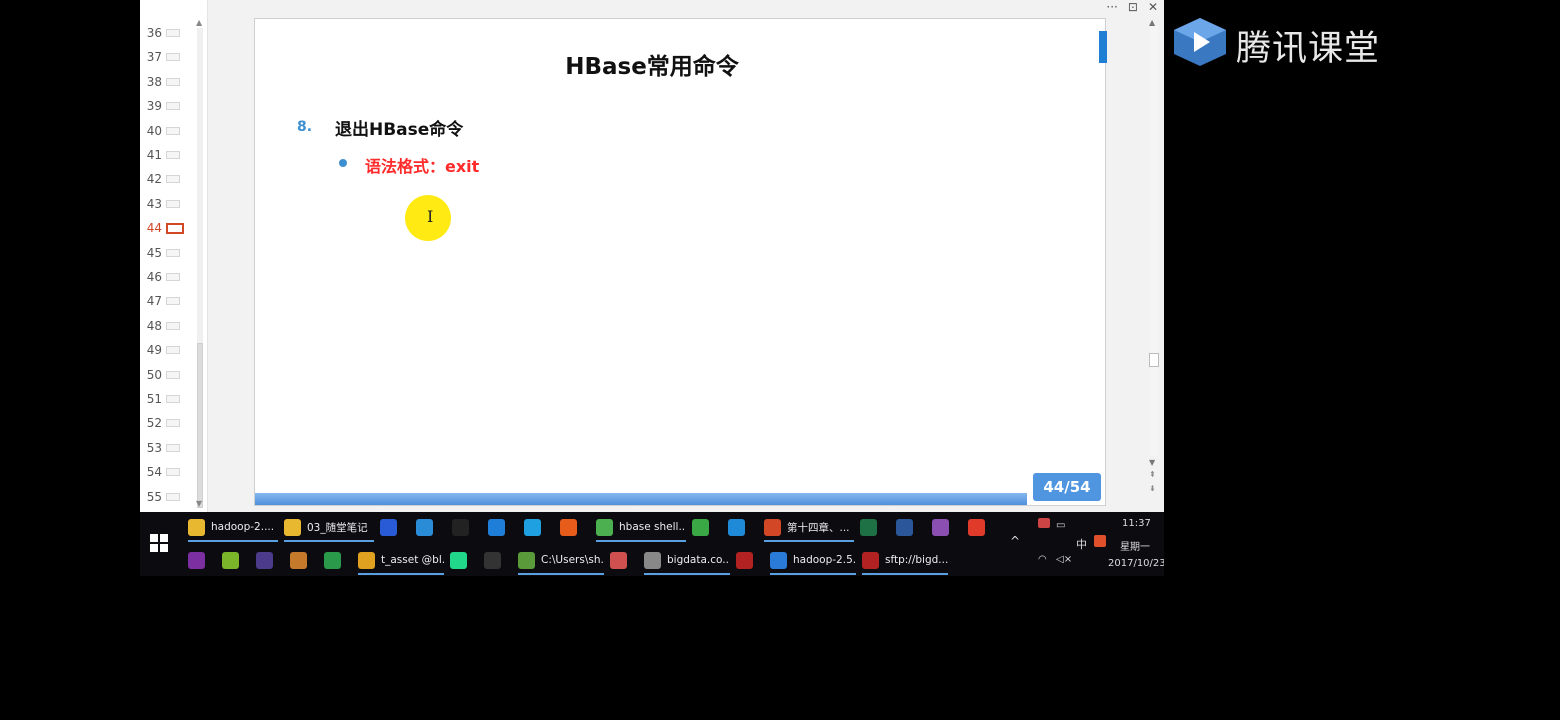 The height and width of the screenshot is (720, 1560). I want to click on slide-thumbnail: 47, so click(166, 301).